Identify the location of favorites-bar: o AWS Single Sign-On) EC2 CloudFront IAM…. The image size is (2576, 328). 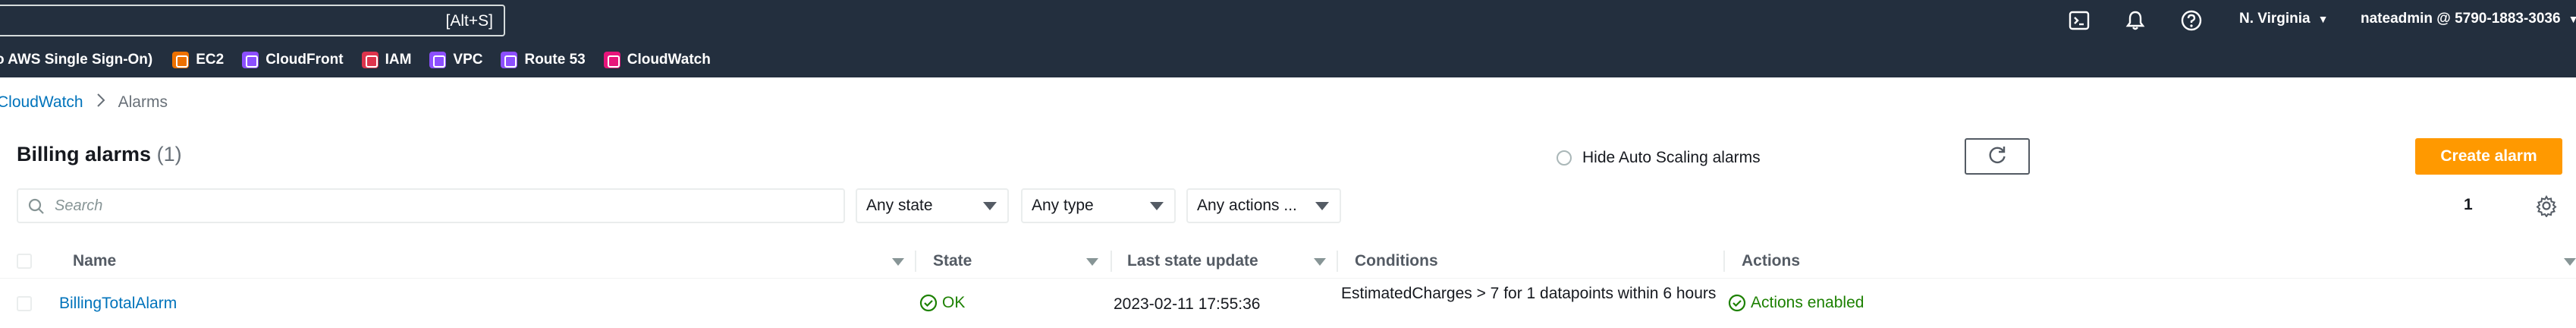
(364, 60).